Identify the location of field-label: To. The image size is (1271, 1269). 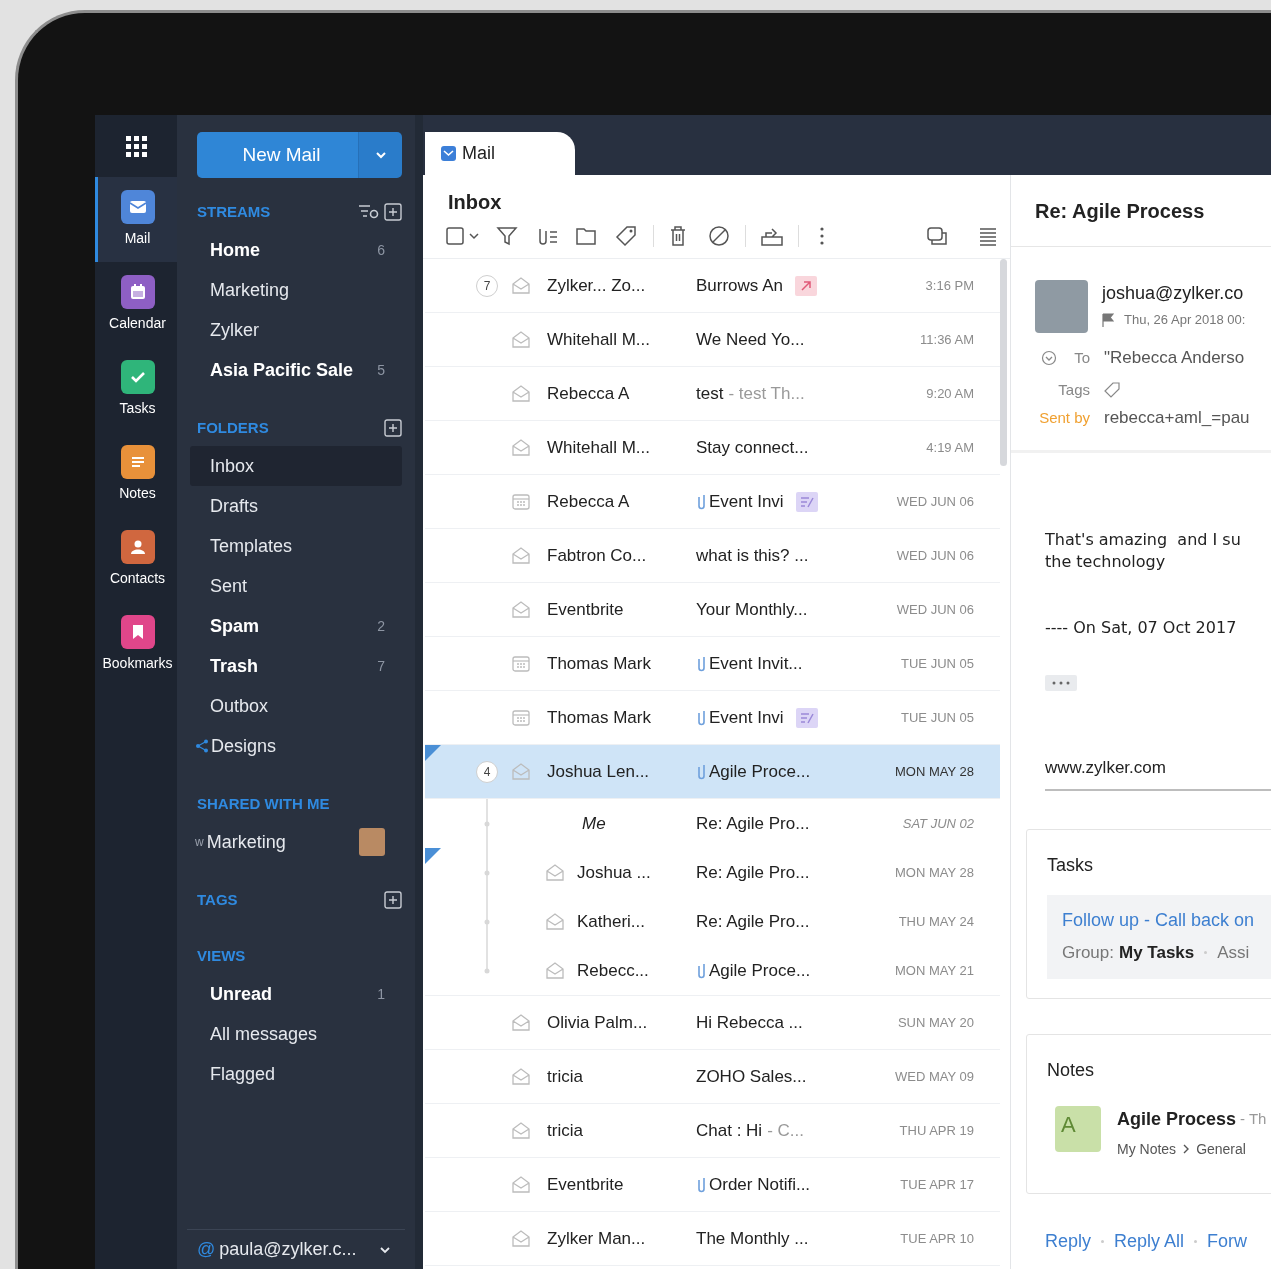
(1082, 357).